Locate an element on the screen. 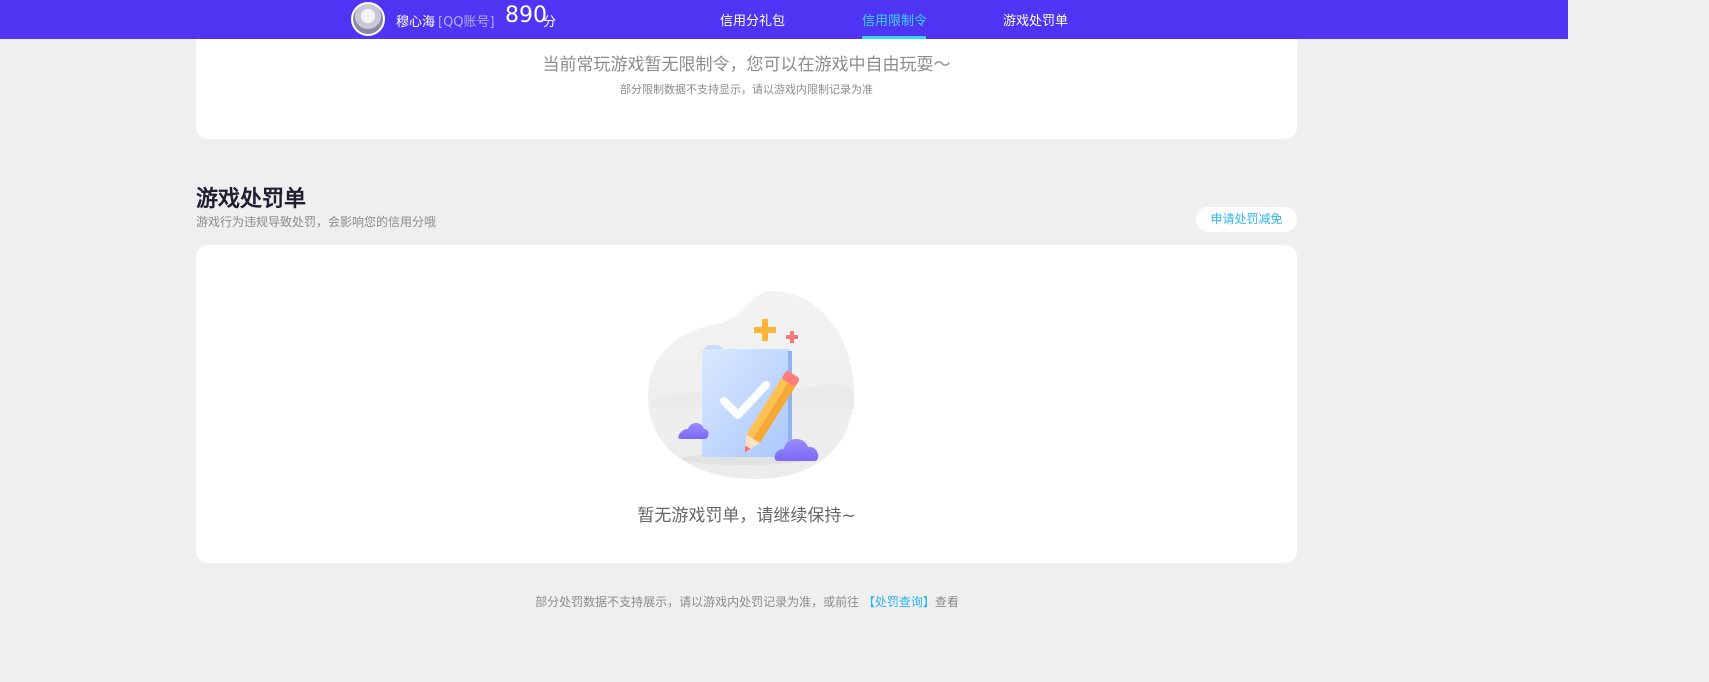 This screenshot has height=682, width=1709. restriction-message: 当前常玩游戏暂无限制令，您可以在游戏中自由玩耍～ is located at coordinates (746, 65).